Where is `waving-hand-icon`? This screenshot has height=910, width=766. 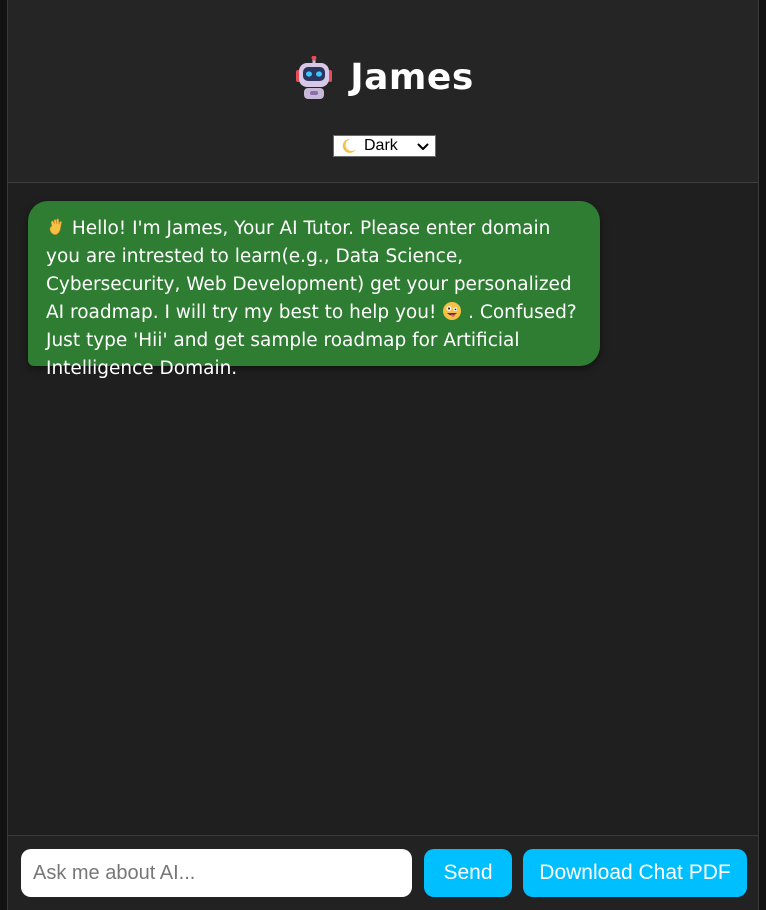 waving-hand-icon is located at coordinates (55, 226).